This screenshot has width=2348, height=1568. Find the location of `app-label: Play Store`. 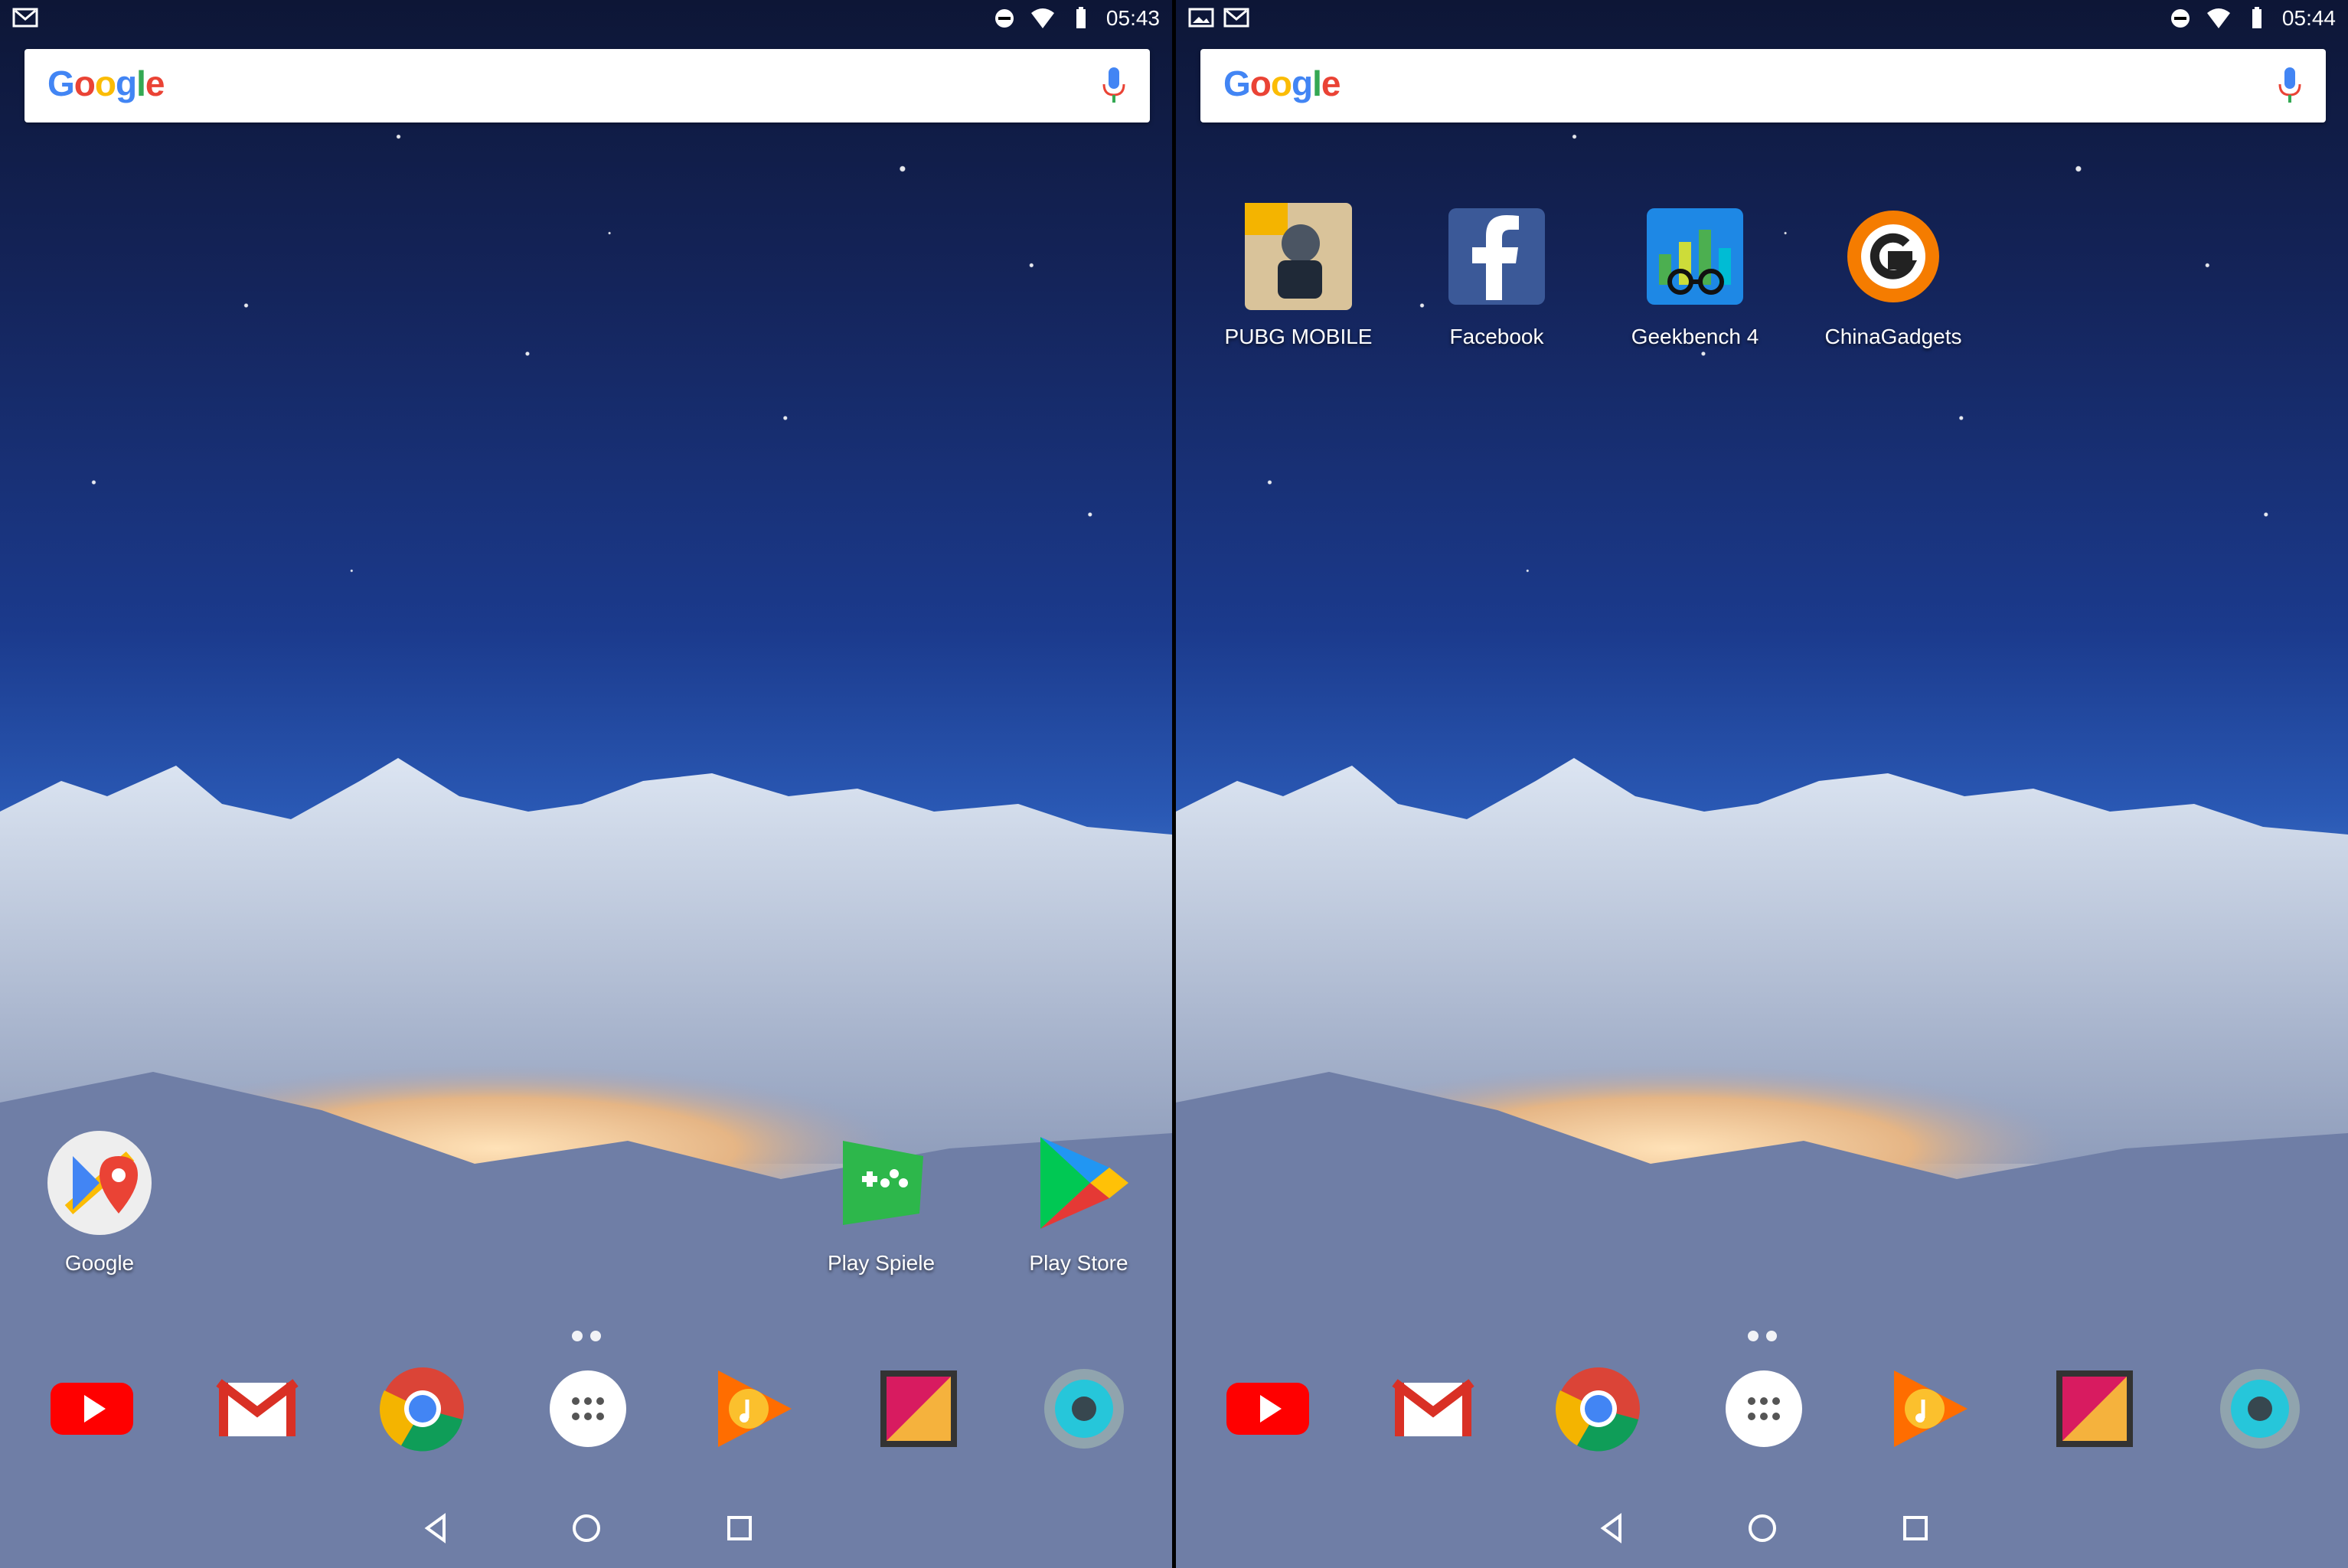

app-label: Play Store is located at coordinates (1078, 1263).